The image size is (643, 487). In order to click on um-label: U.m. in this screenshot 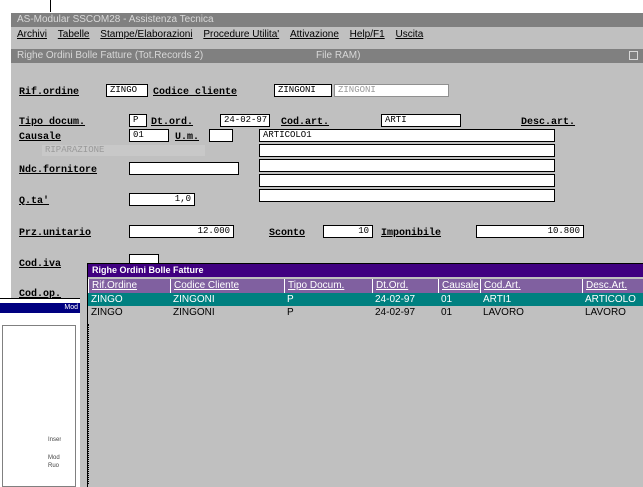, I will do `click(187, 137)`.